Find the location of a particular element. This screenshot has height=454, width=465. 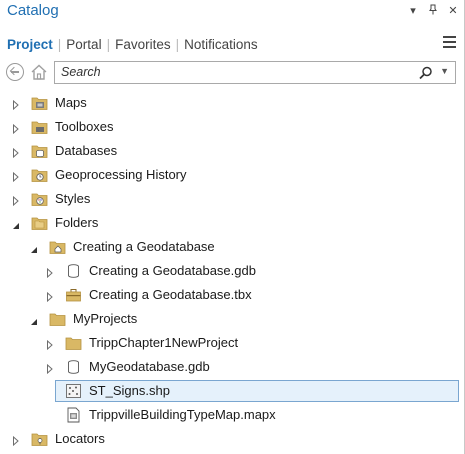

home-icon is located at coordinates (39, 72).